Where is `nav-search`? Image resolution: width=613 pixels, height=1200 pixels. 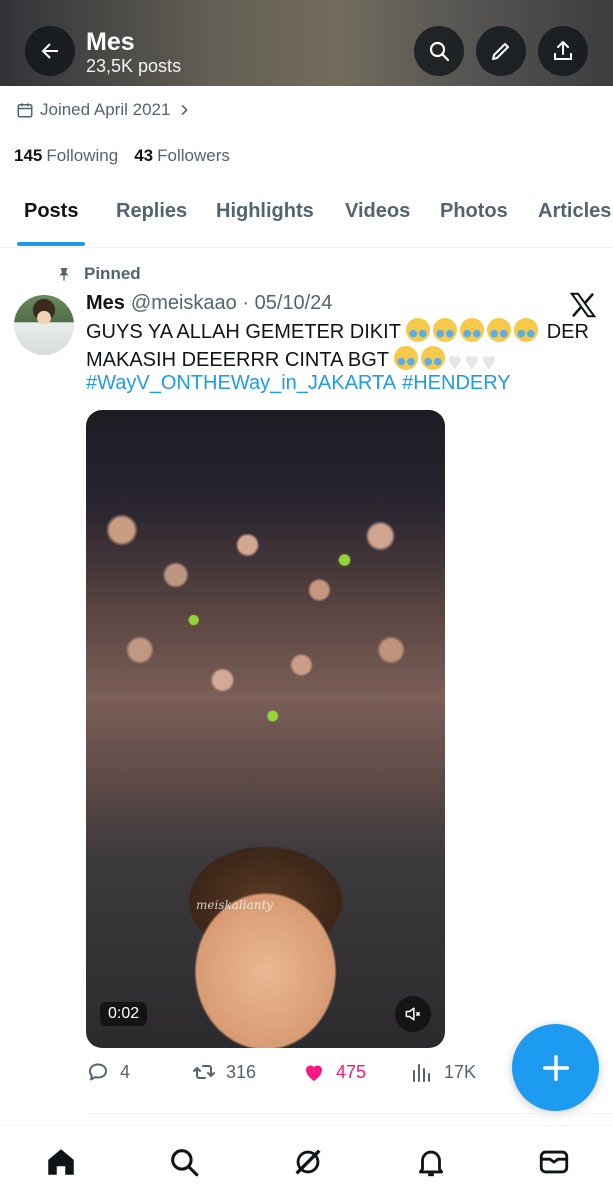 nav-search is located at coordinates (184, 1162).